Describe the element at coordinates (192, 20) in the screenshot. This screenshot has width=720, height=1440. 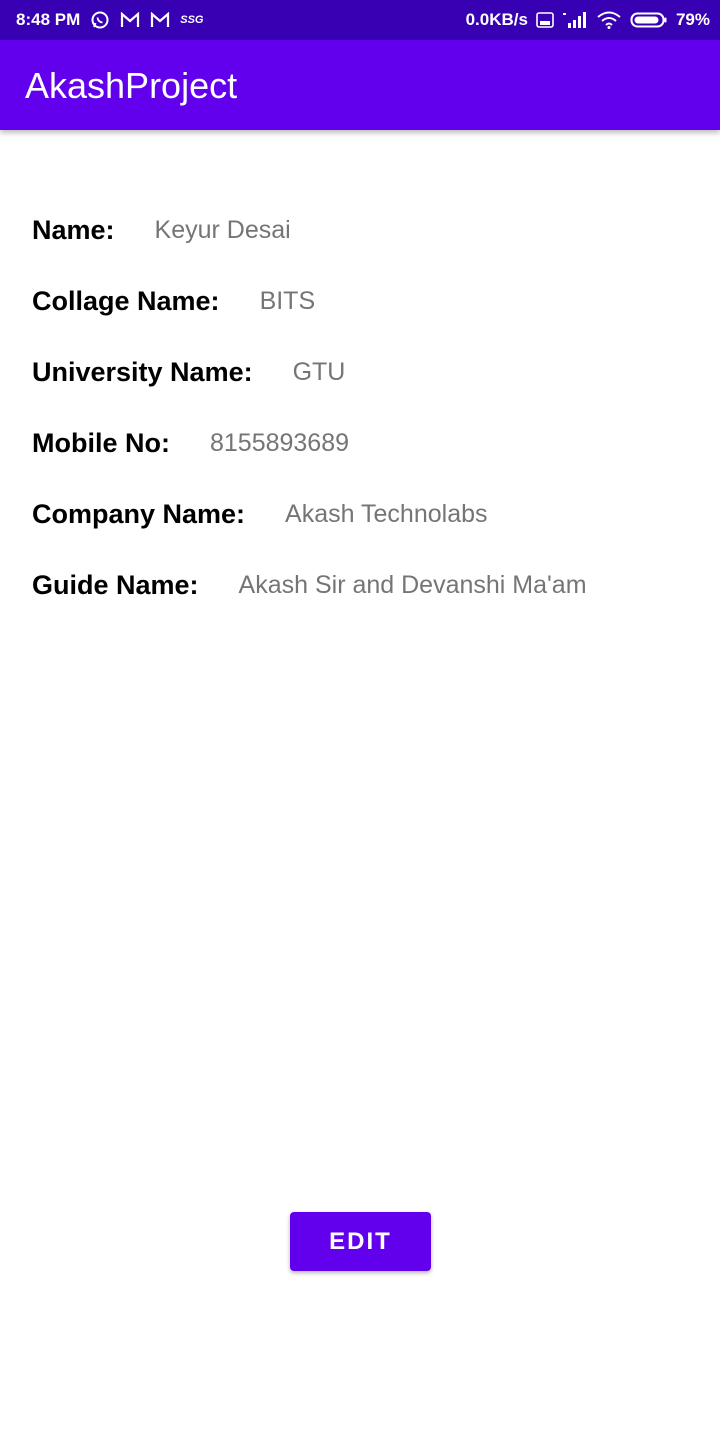
I see `ssg-label: SSG` at that location.